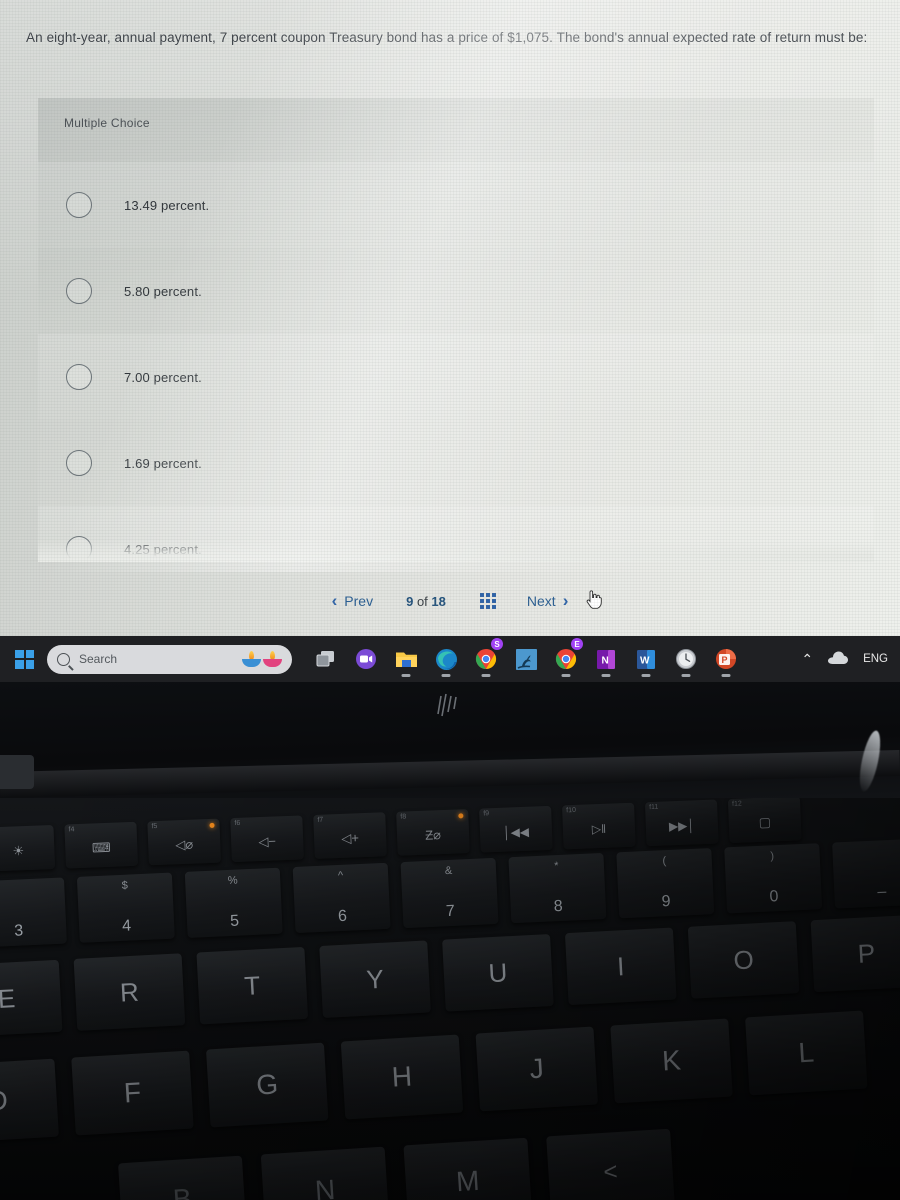 The height and width of the screenshot is (1200, 900). I want to click on answer-option-label: 1.69 percent., so click(163, 463).